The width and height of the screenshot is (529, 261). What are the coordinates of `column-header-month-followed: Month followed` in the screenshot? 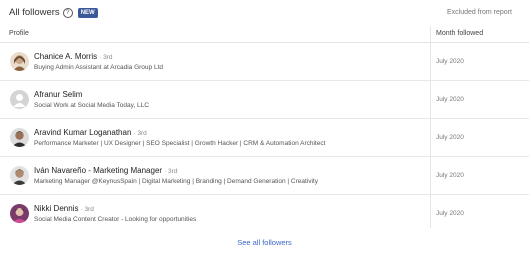 It's located at (460, 33).